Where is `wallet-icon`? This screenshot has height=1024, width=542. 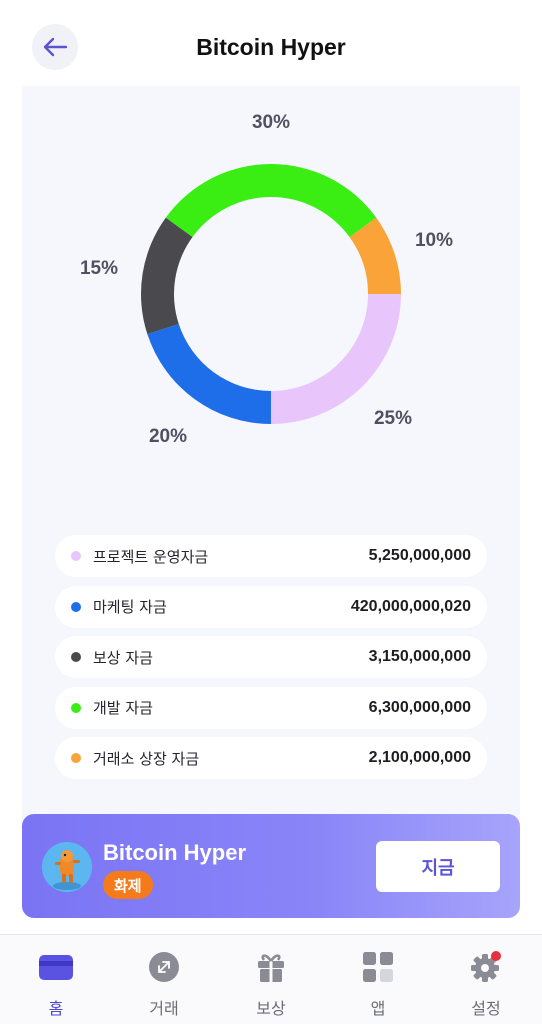 wallet-icon is located at coordinates (56, 967).